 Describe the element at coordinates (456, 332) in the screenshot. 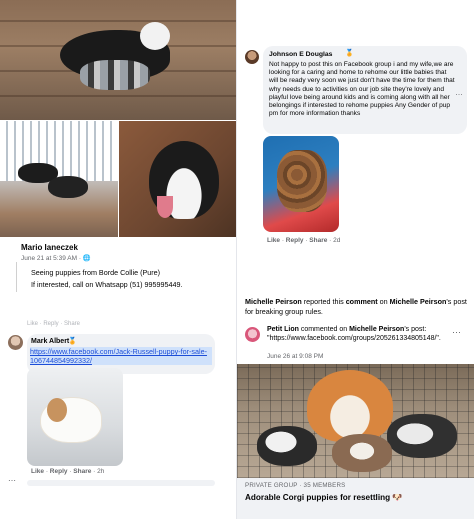

I see `more-options-icon: ⋯` at that location.